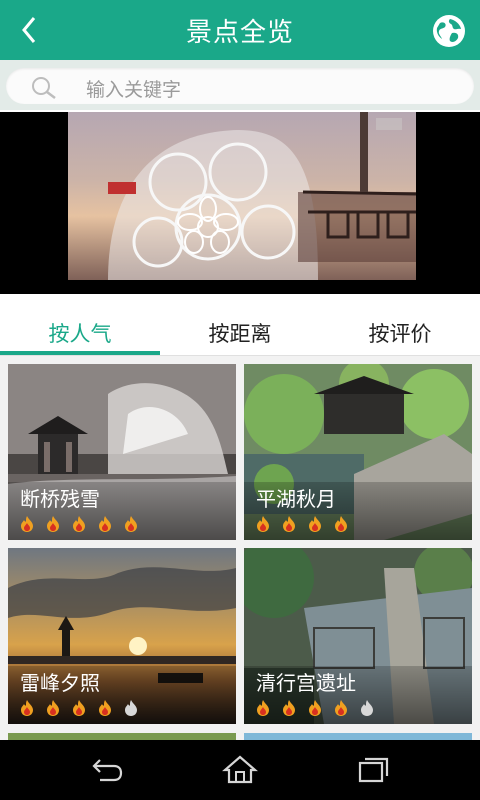  What do you see at coordinates (134, 90) in the screenshot?
I see `search-placeholder: 输入关键字` at bounding box center [134, 90].